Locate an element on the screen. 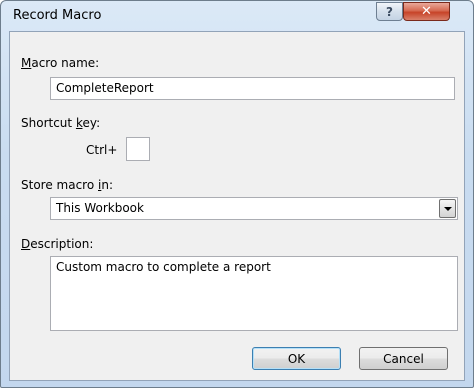  help-button: ? is located at coordinates (389, 11).